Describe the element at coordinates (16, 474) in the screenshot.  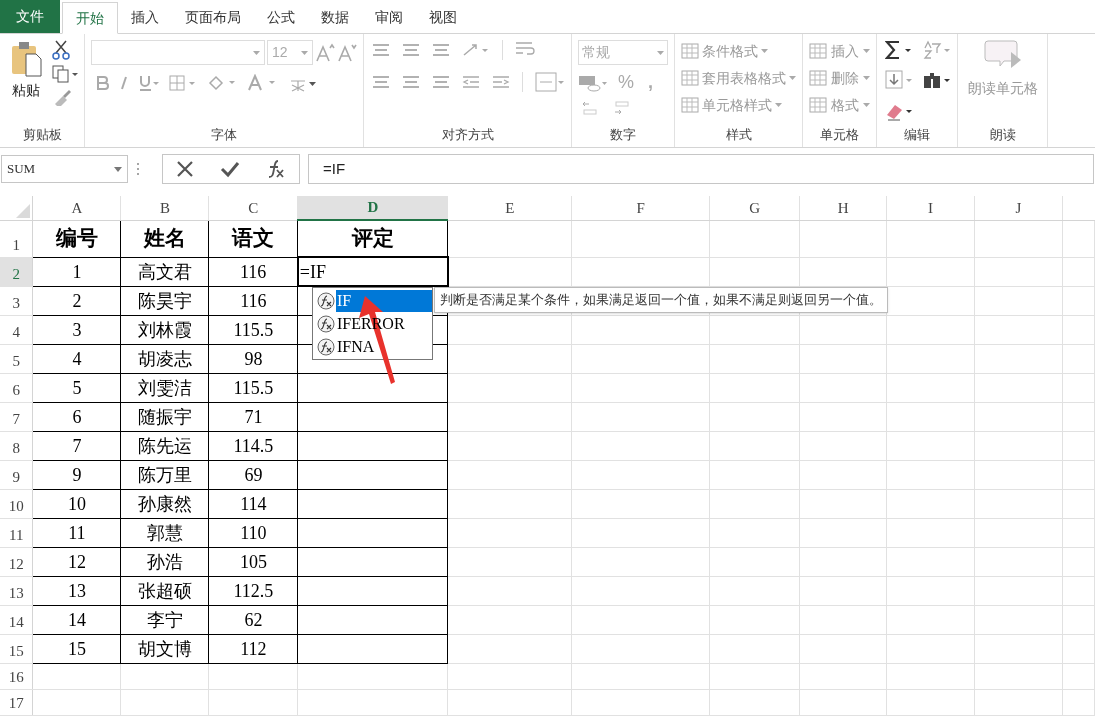
I see `row-header: 9` at that location.